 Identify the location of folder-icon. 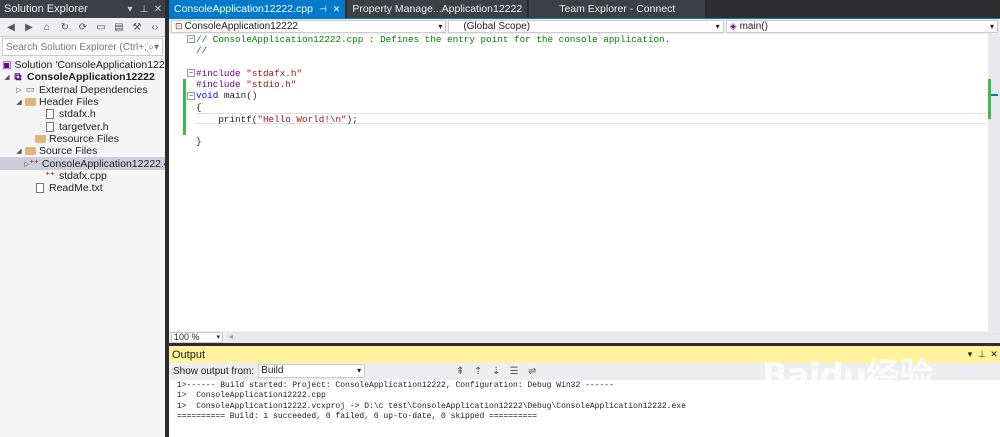
(40, 139).